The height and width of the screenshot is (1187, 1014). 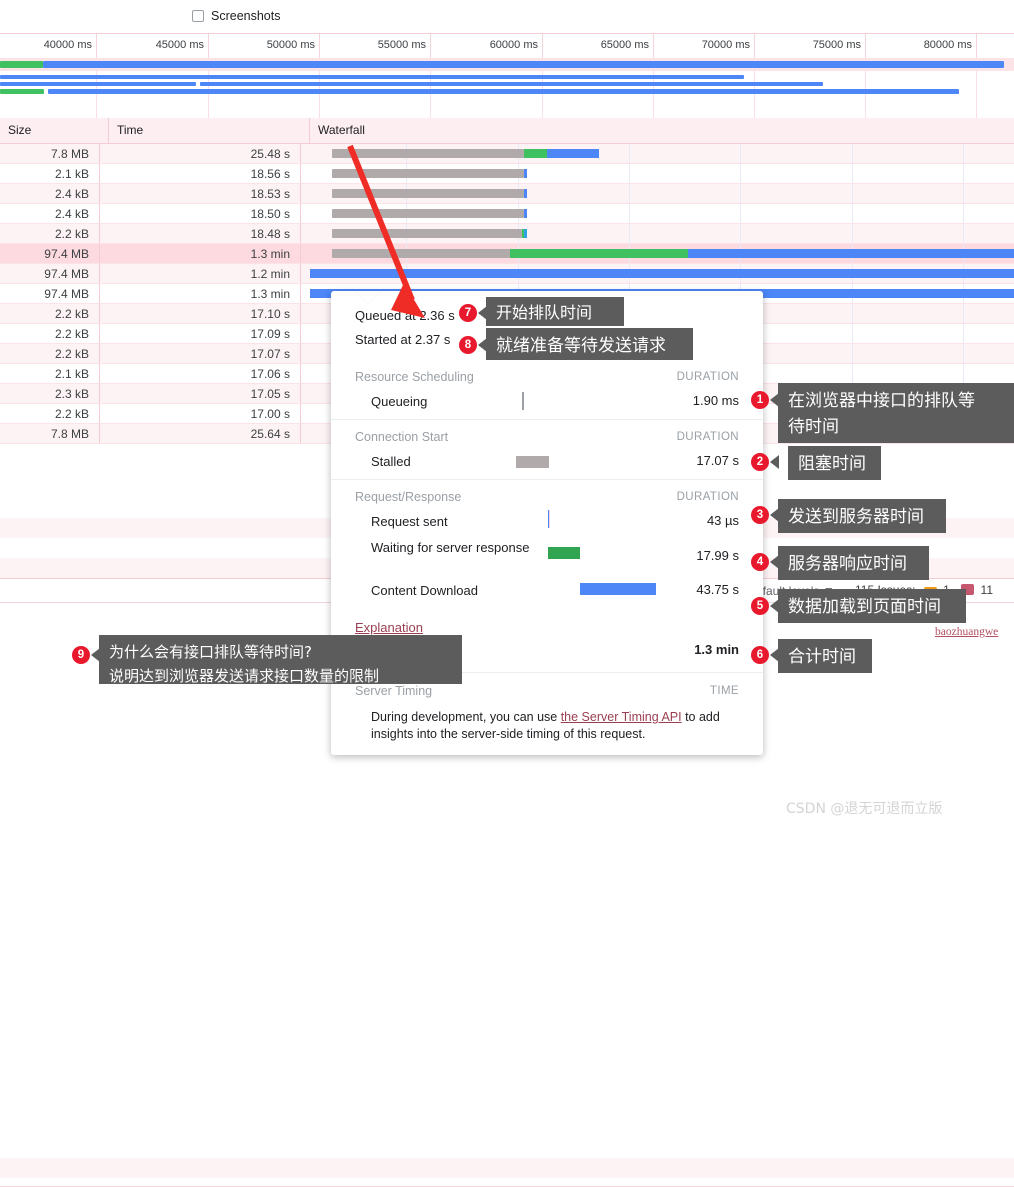 What do you see at coordinates (589, 344) in the screenshot?
I see `annotation-label-8: 就绪准备等待发送请求` at bounding box center [589, 344].